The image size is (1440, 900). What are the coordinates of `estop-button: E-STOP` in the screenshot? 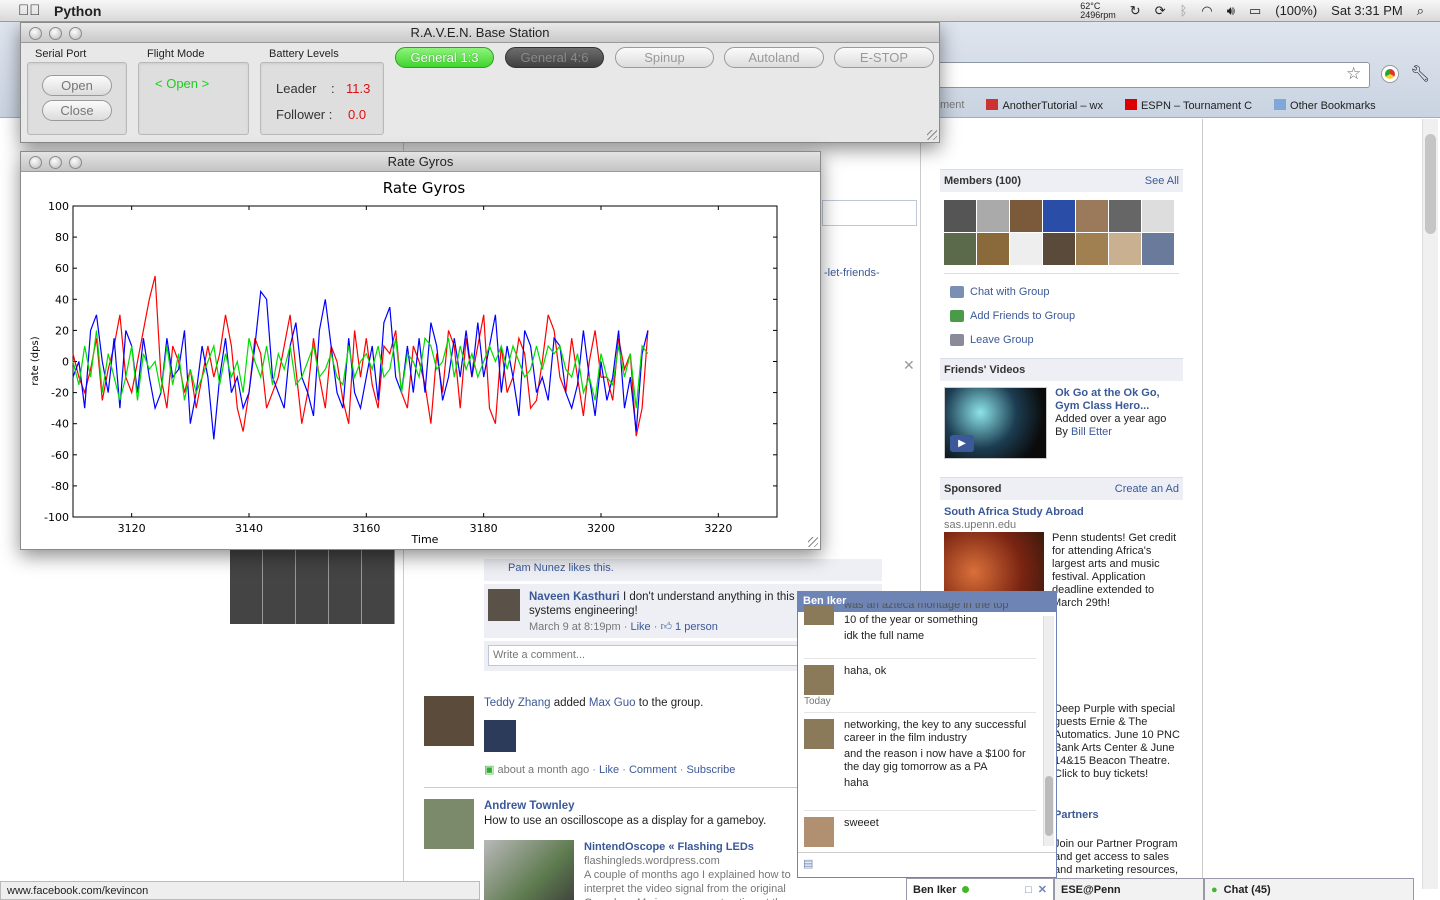 It's located at (884, 57).